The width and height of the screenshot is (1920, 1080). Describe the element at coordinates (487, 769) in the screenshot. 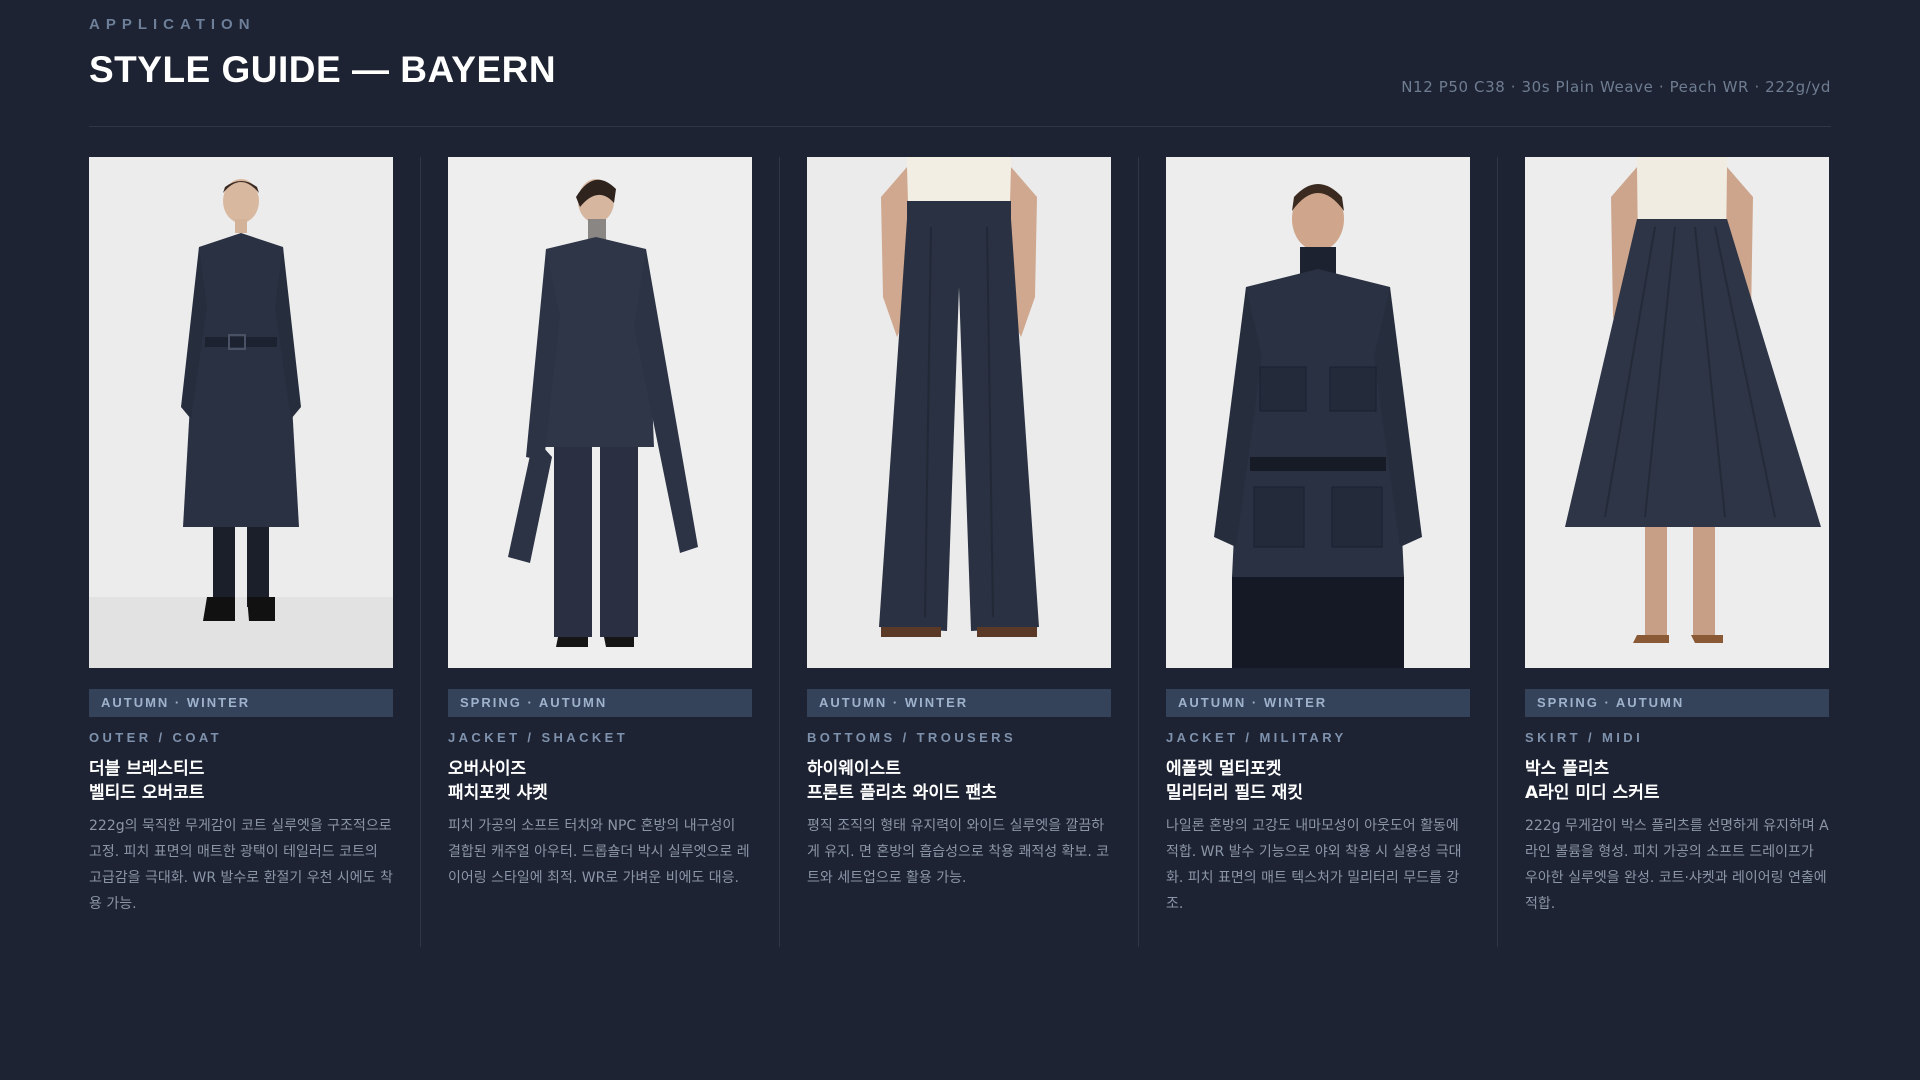

I see `product-name-line1: 오버사이즈` at that location.